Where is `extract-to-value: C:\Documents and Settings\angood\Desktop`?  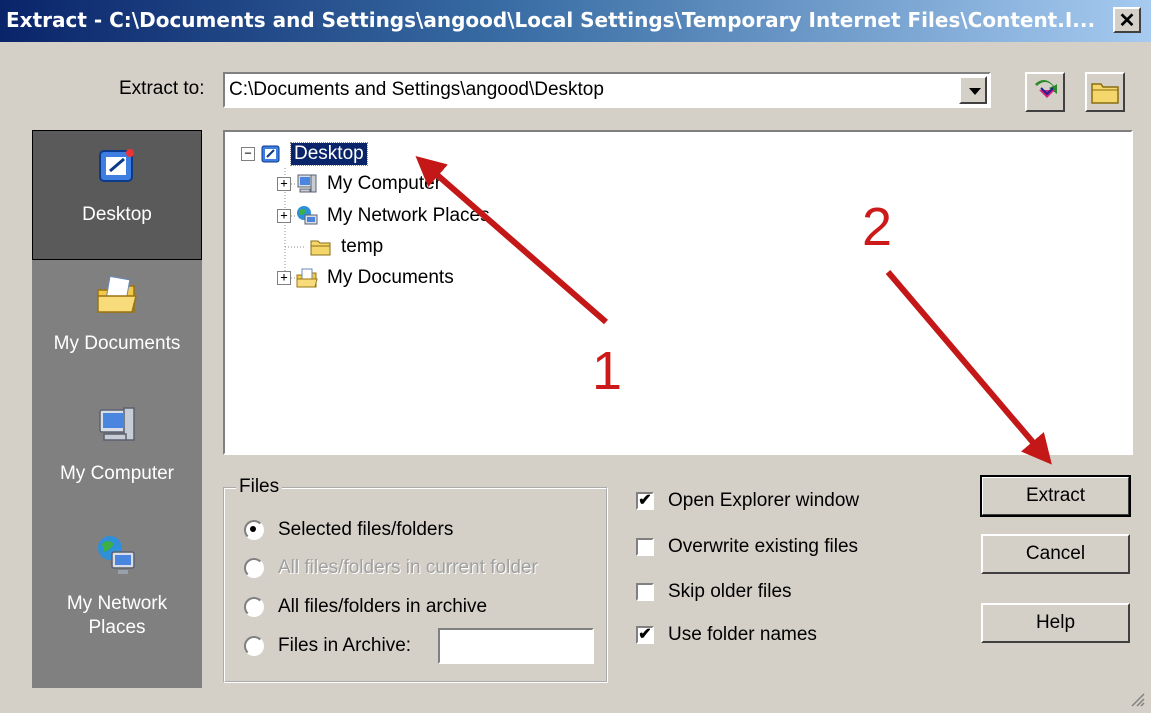
extract-to-value: C:\Documents and Settings\angood\Desktop is located at coordinates (416, 89).